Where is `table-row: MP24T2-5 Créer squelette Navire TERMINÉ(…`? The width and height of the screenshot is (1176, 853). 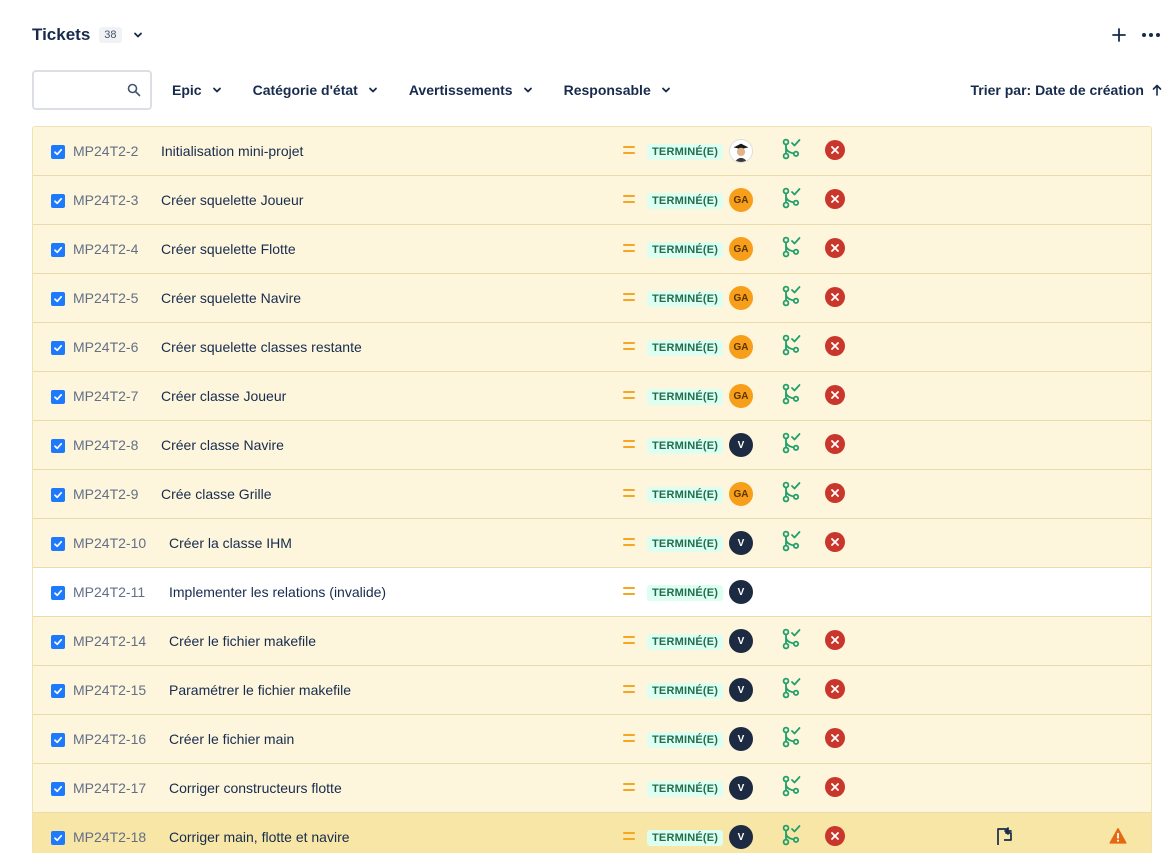
table-row: MP24T2-5 Créer squelette Navire TERMINÉ(… is located at coordinates (592, 298).